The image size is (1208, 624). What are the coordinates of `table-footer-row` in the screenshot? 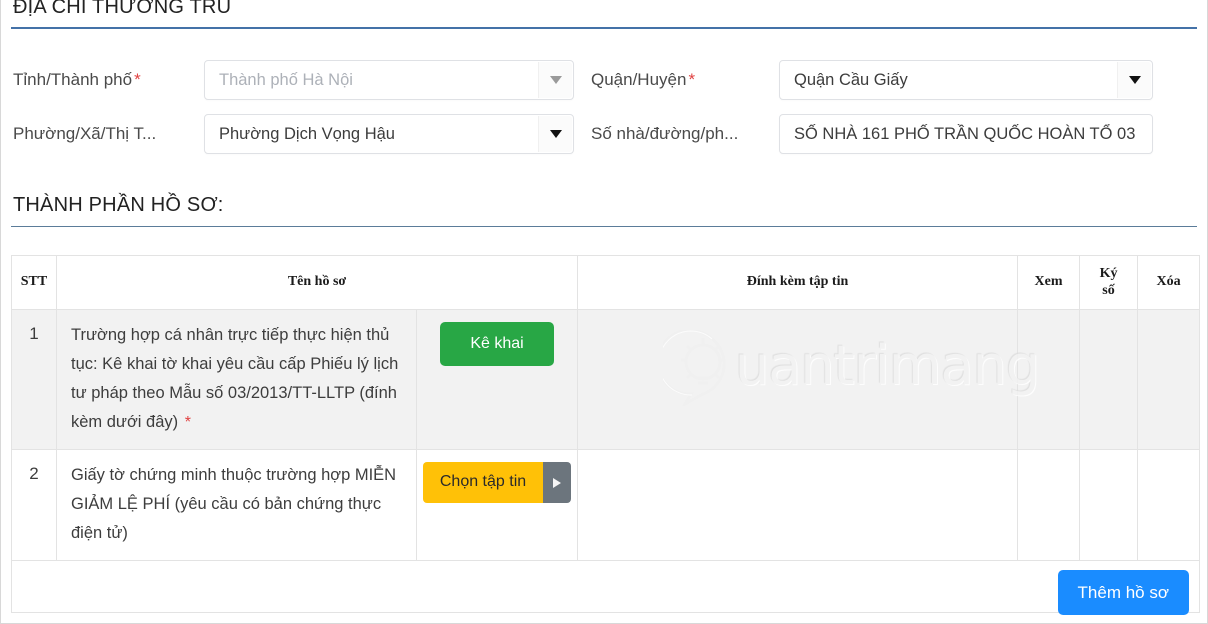 It's located at (605, 586).